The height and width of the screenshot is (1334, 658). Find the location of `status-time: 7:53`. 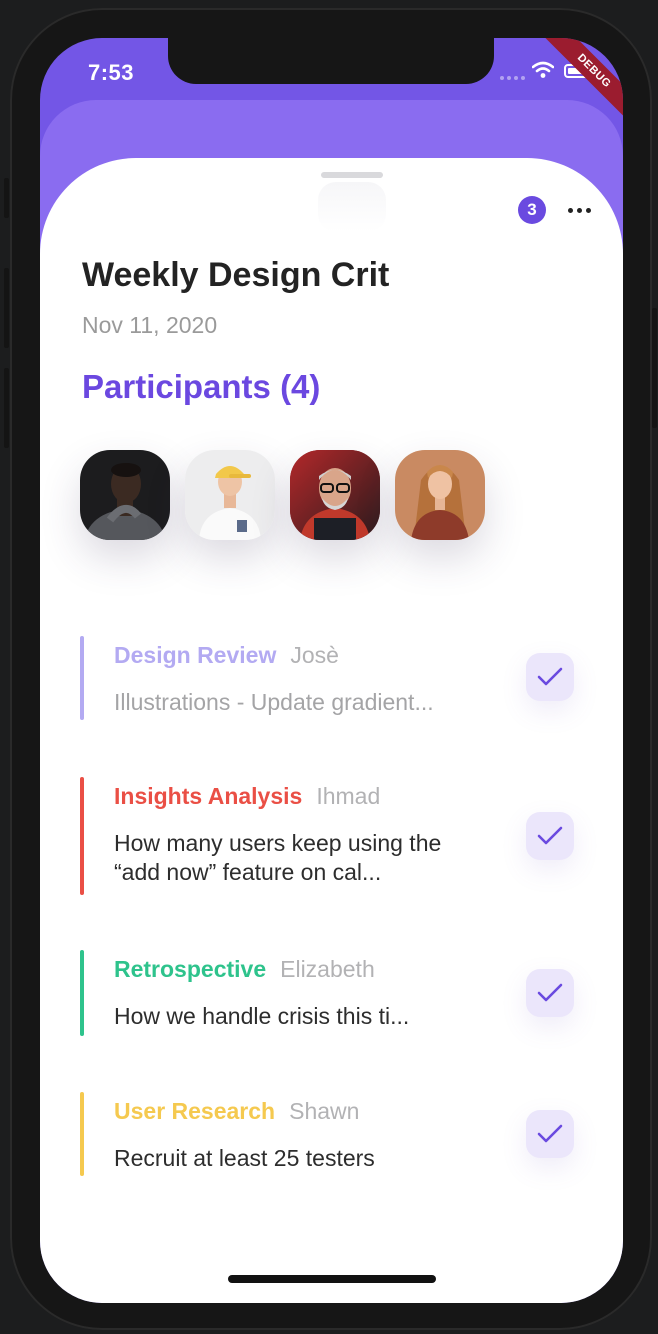

status-time: 7:53 is located at coordinates (111, 72).